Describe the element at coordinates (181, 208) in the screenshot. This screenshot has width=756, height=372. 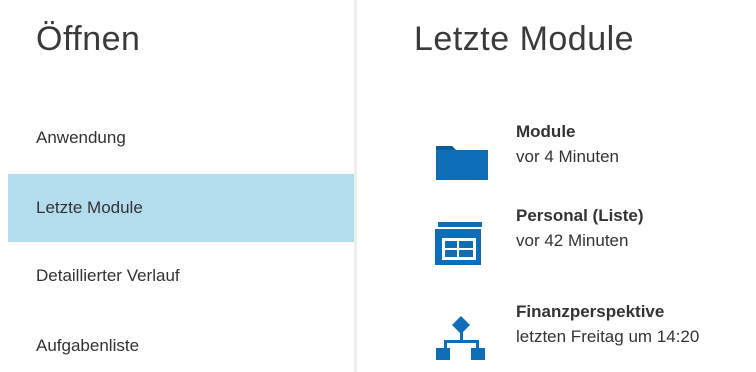
I see `sidebar-item-letzte-module: Letzte Module` at that location.